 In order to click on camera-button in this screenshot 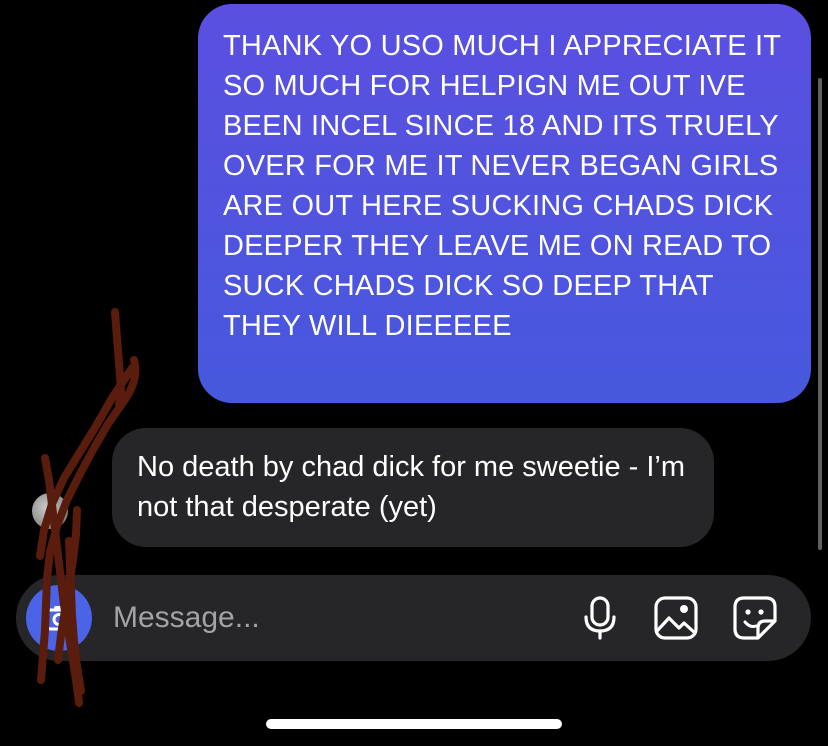, I will do `click(59, 618)`.